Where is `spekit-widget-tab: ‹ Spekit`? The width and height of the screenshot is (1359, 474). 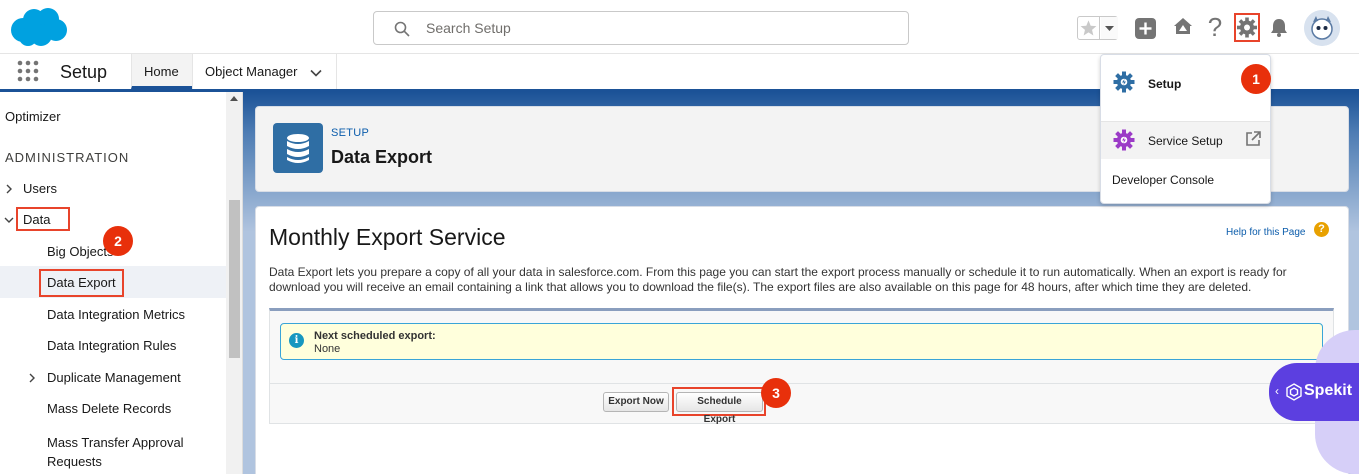
spekit-widget-tab: ‹ Spekit is located at coordinates (1314, 392).